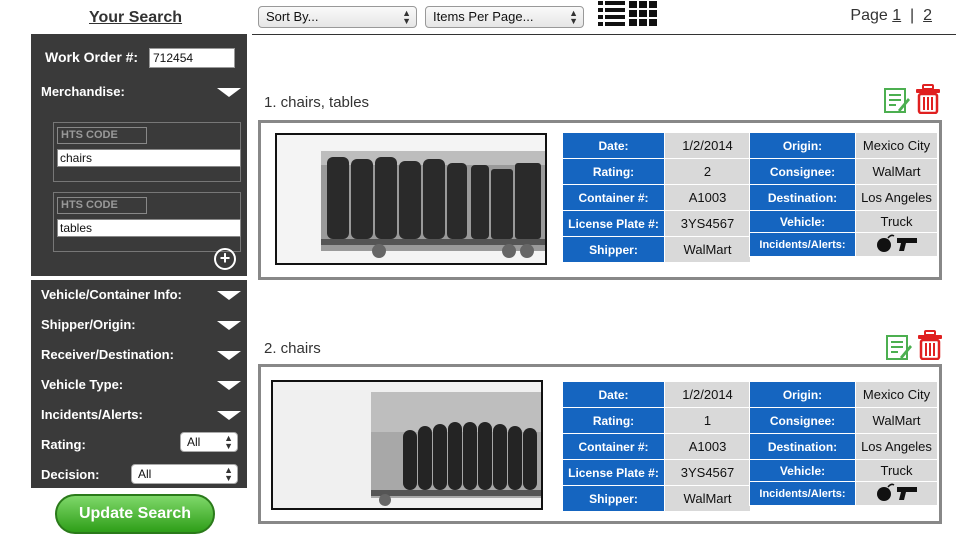 This screenshot has width=960, height=540. What do you see at coordinates (604, 34) in the screenshot?
I see `toolbar-divider` at bounding box center [604, 34].